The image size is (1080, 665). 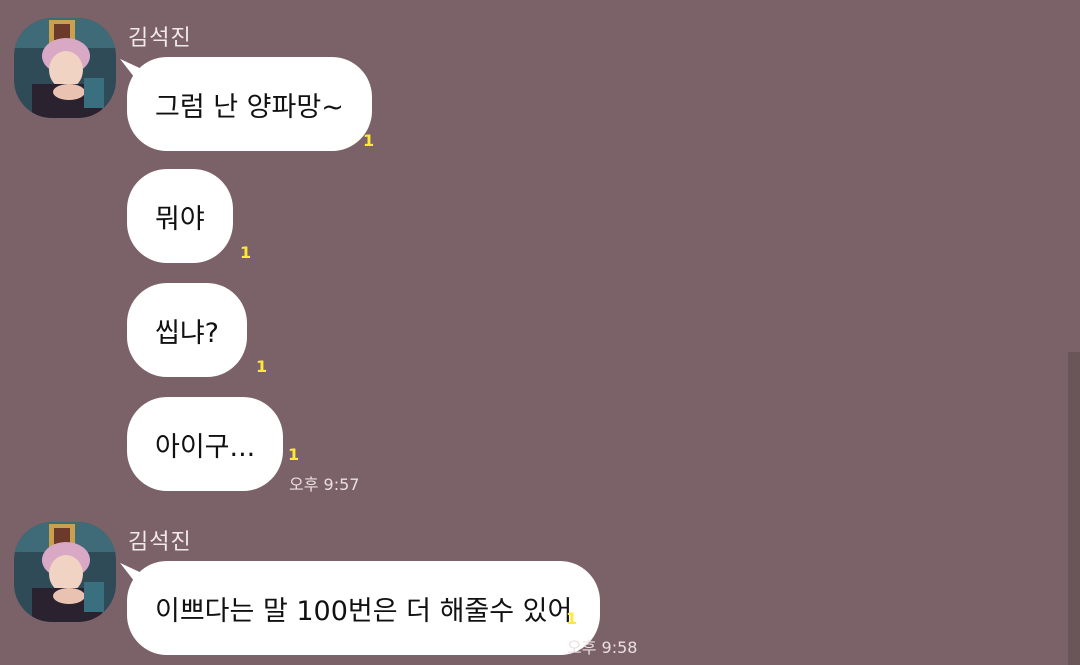 I want to click on message-bubble: 씹냐?, so click(x=187, y=330).